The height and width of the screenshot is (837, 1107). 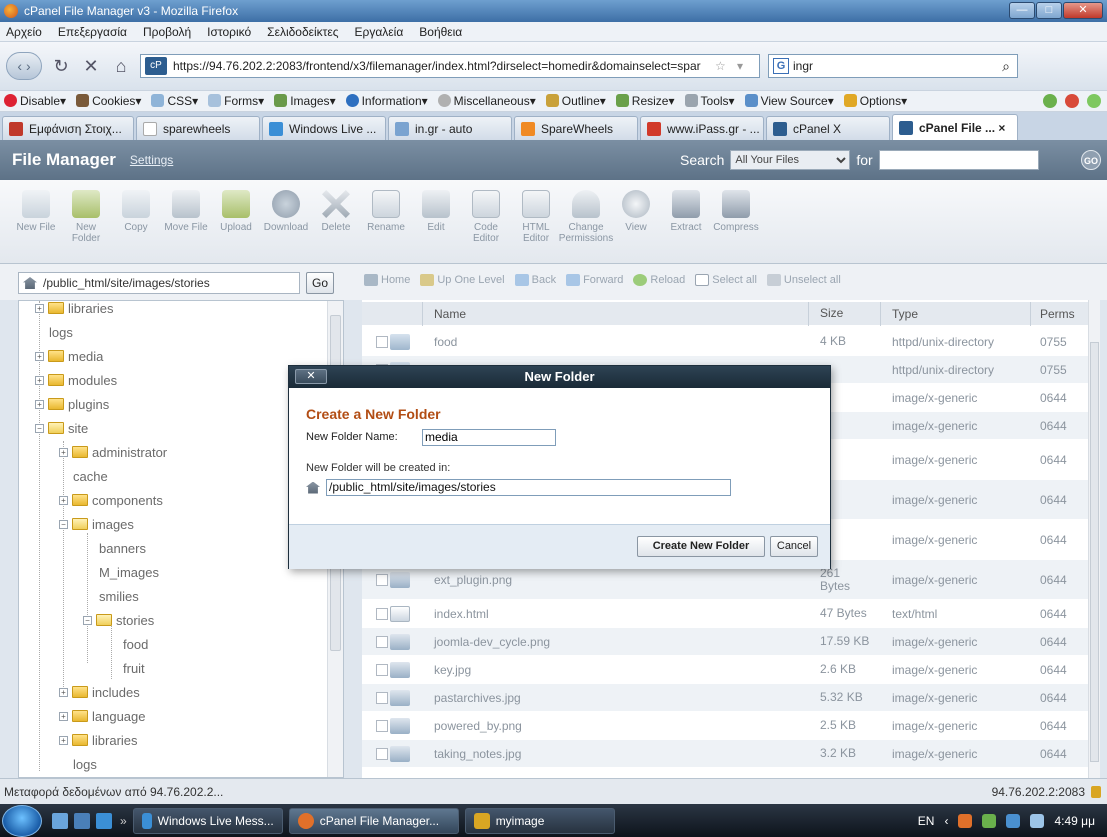 I want to click on nav-unselect-all: Unselect all, so click(x=803, y=280).